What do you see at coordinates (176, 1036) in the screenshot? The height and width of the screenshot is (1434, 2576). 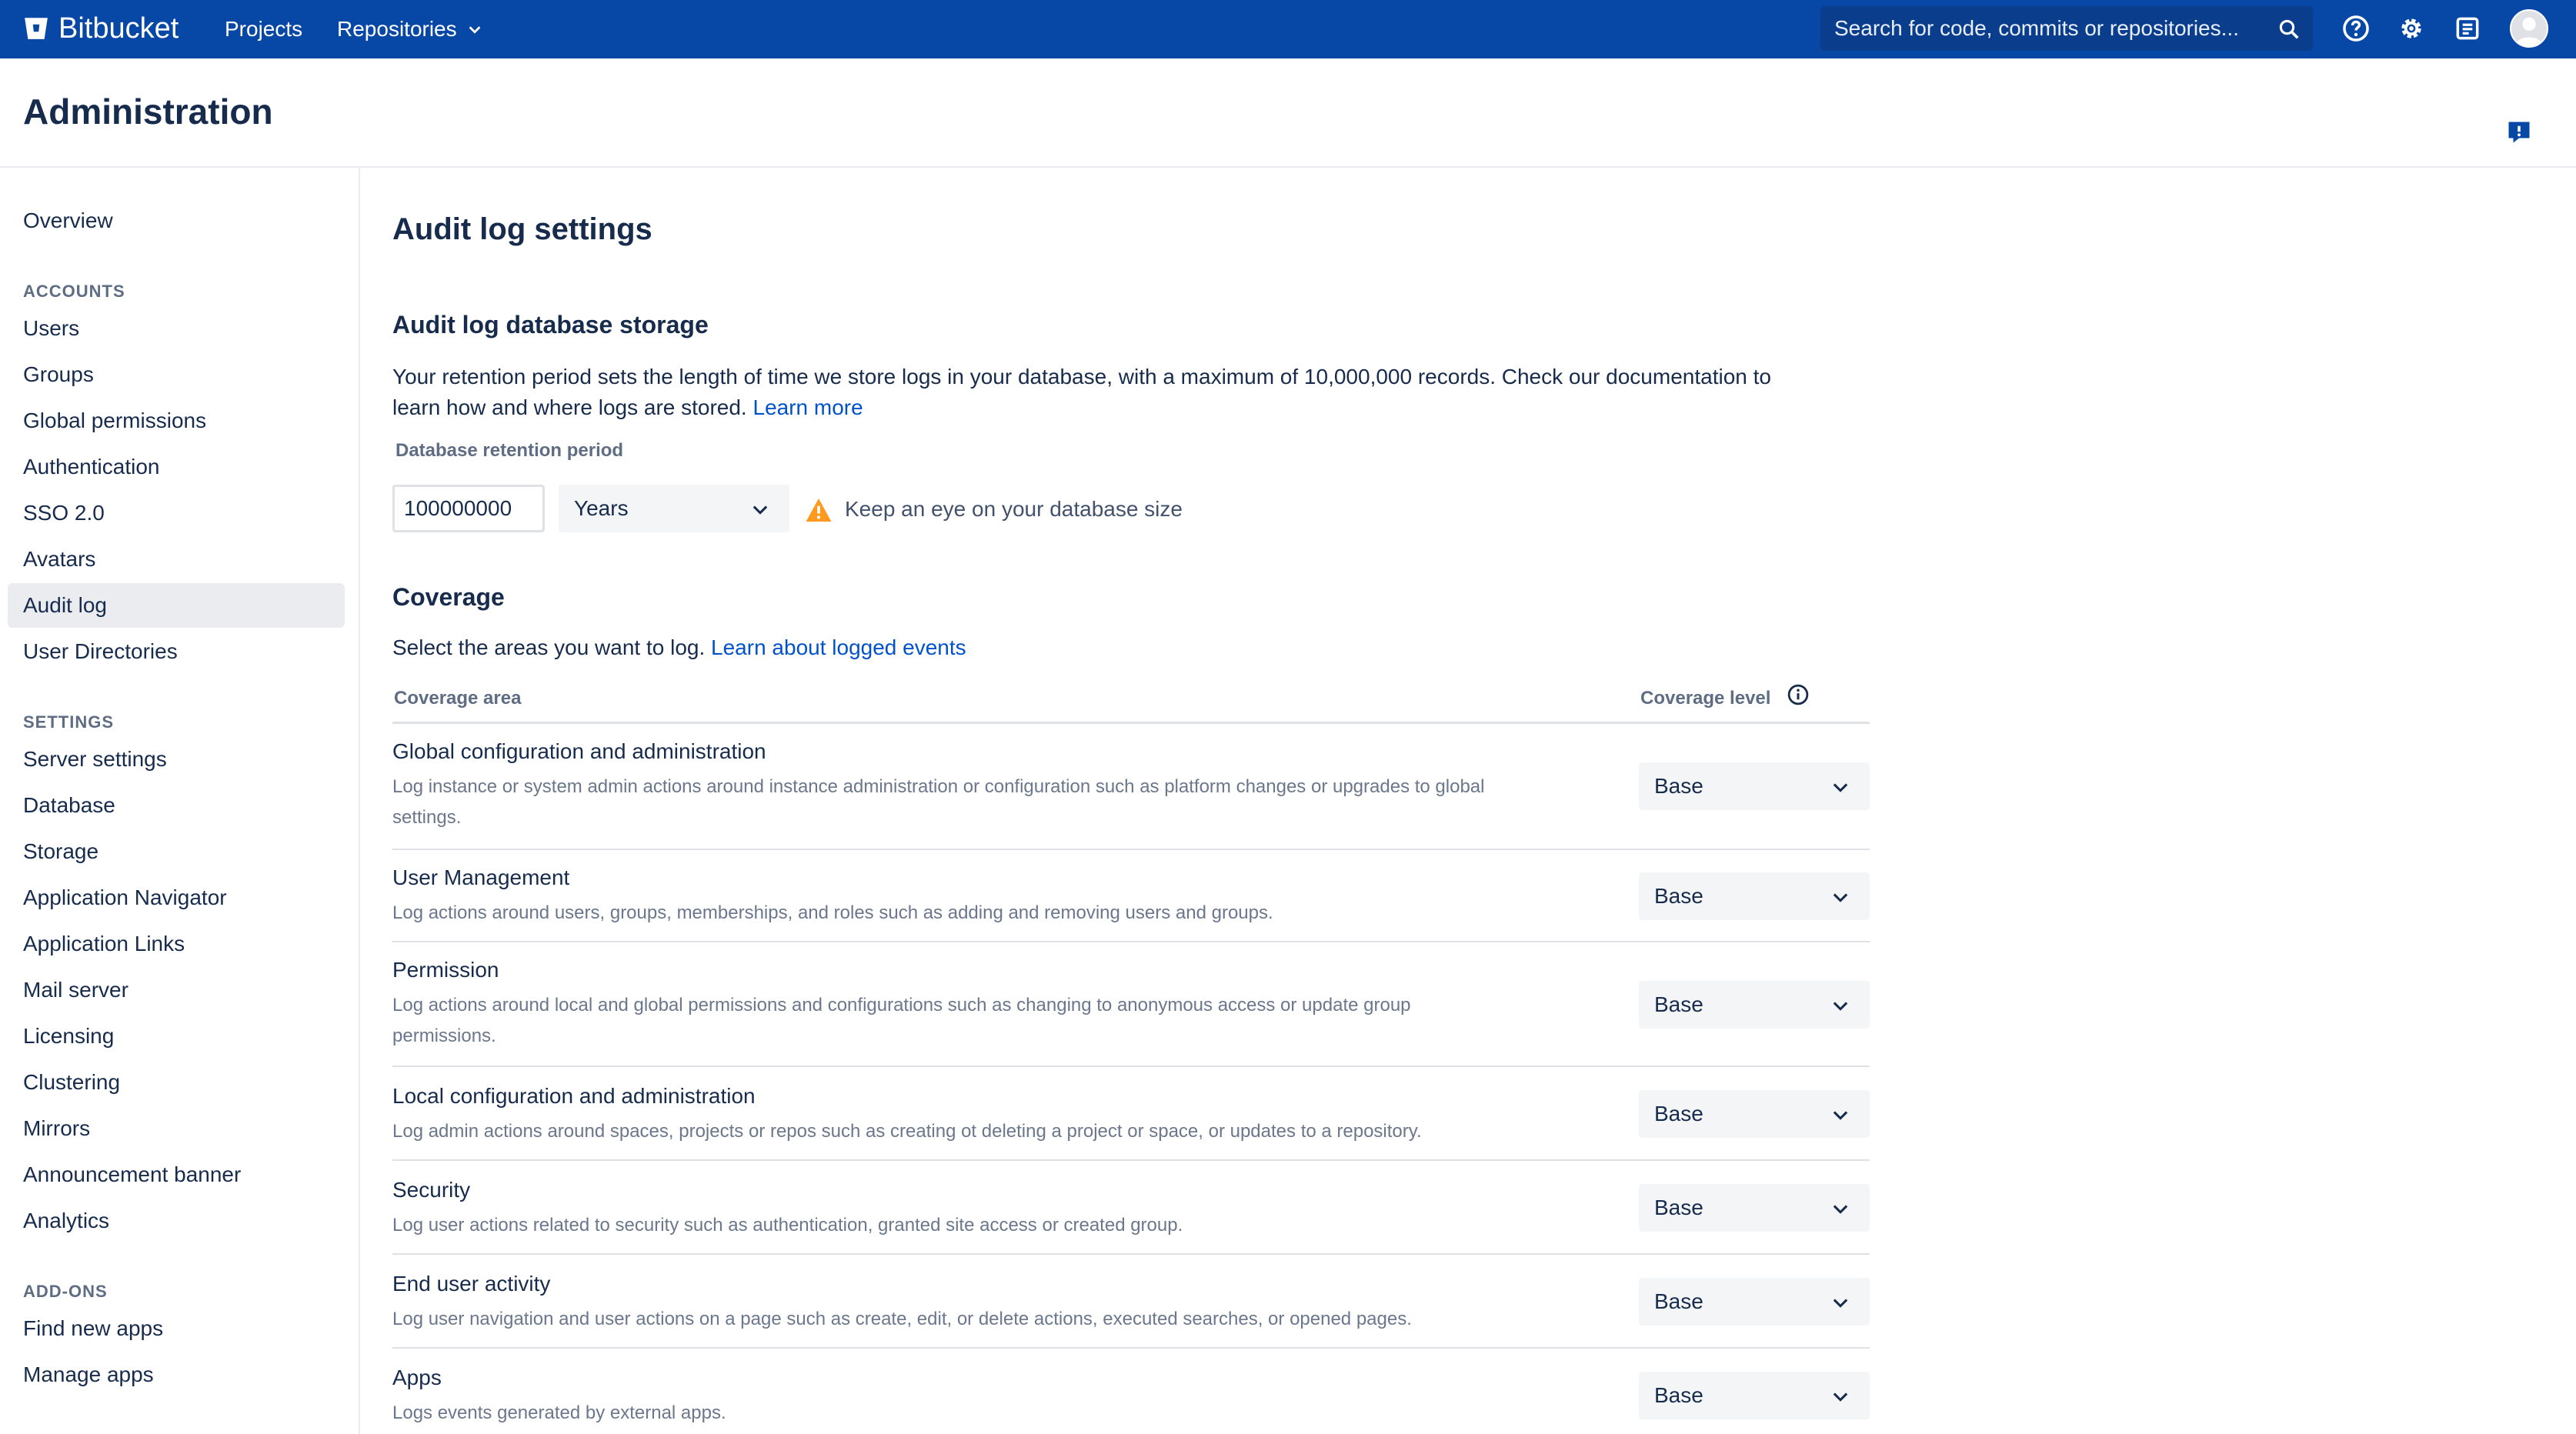 I see `sidebar-item-licensing: Licensing` at bounding box center [176, 1036].